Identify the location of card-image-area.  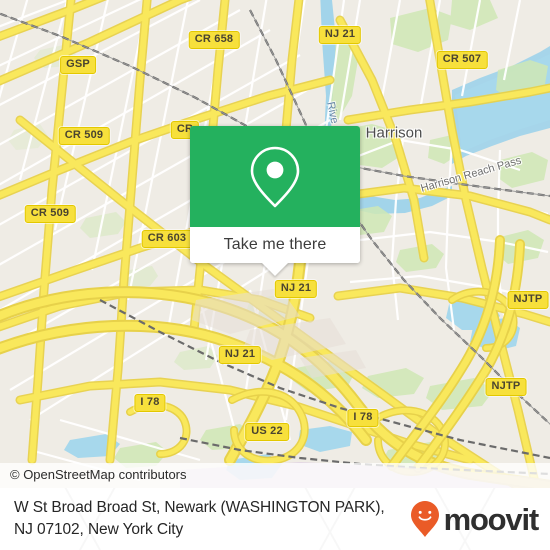
(275, 176).